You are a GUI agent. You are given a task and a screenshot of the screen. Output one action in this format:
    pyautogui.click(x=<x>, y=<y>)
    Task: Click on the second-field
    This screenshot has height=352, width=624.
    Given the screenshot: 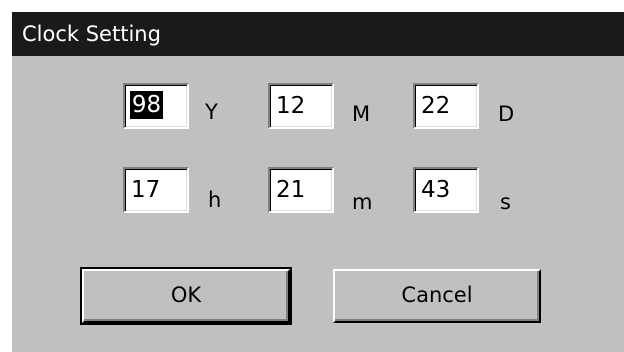 What is the action you would take?
    pyautogui.click(x=446, y=190)
    